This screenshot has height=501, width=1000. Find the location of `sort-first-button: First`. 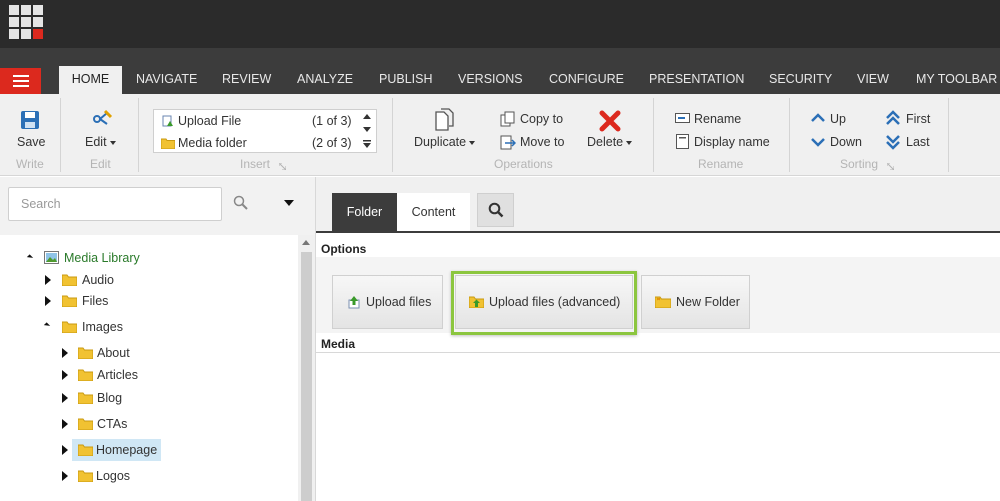

sort-first-button: First is located at coordinates (910, 119).